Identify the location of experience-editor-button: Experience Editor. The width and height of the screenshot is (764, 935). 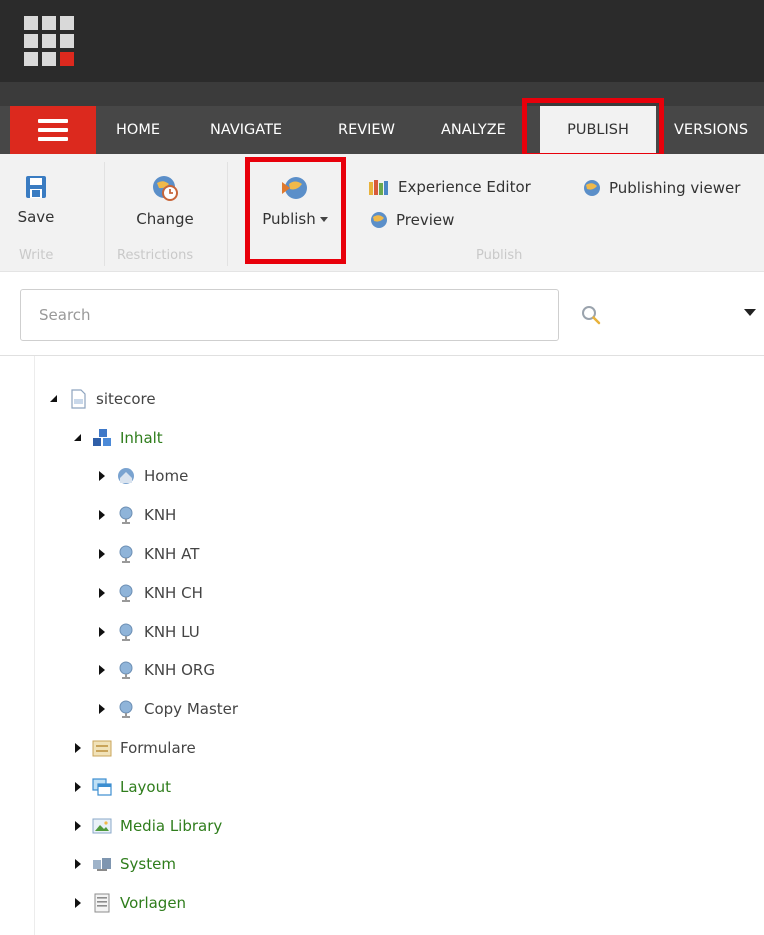
(449, 187).